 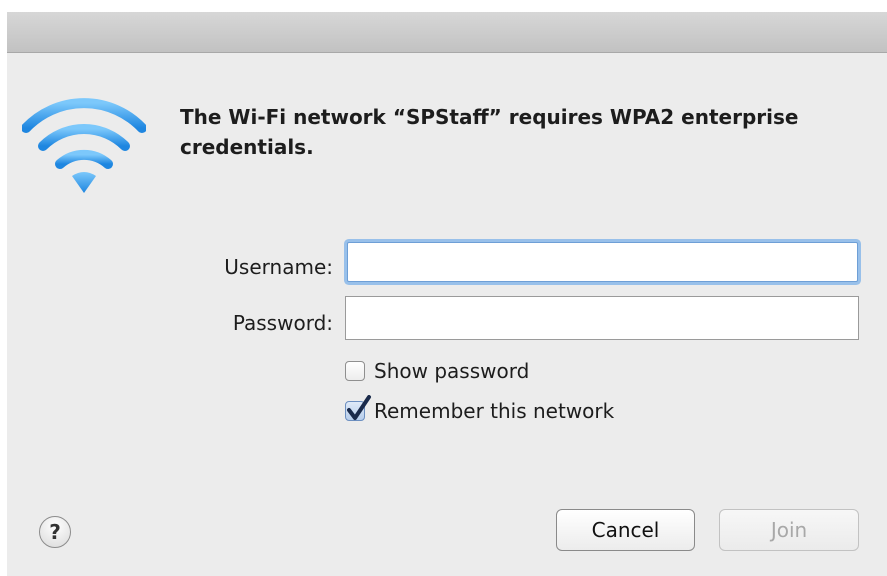 I want to click on cancel-button: Cancel, so click(x=625, y=530).